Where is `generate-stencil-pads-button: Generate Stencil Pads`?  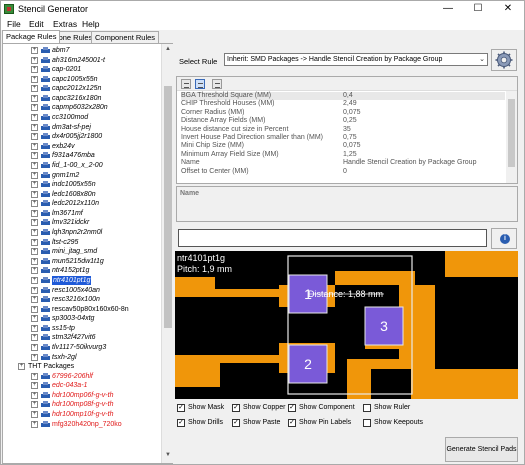 generate-stencil-pads-button: Generate Stencil Pads is located at coordinates (481, 449).